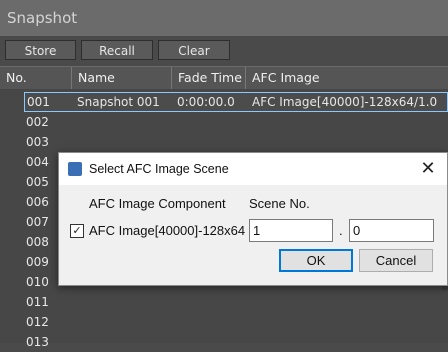 The width and height of the screenshot is (448, 352). Describe the element at coordinates (38, 102) in the screenshot. I see `row-number: 001` at that location.